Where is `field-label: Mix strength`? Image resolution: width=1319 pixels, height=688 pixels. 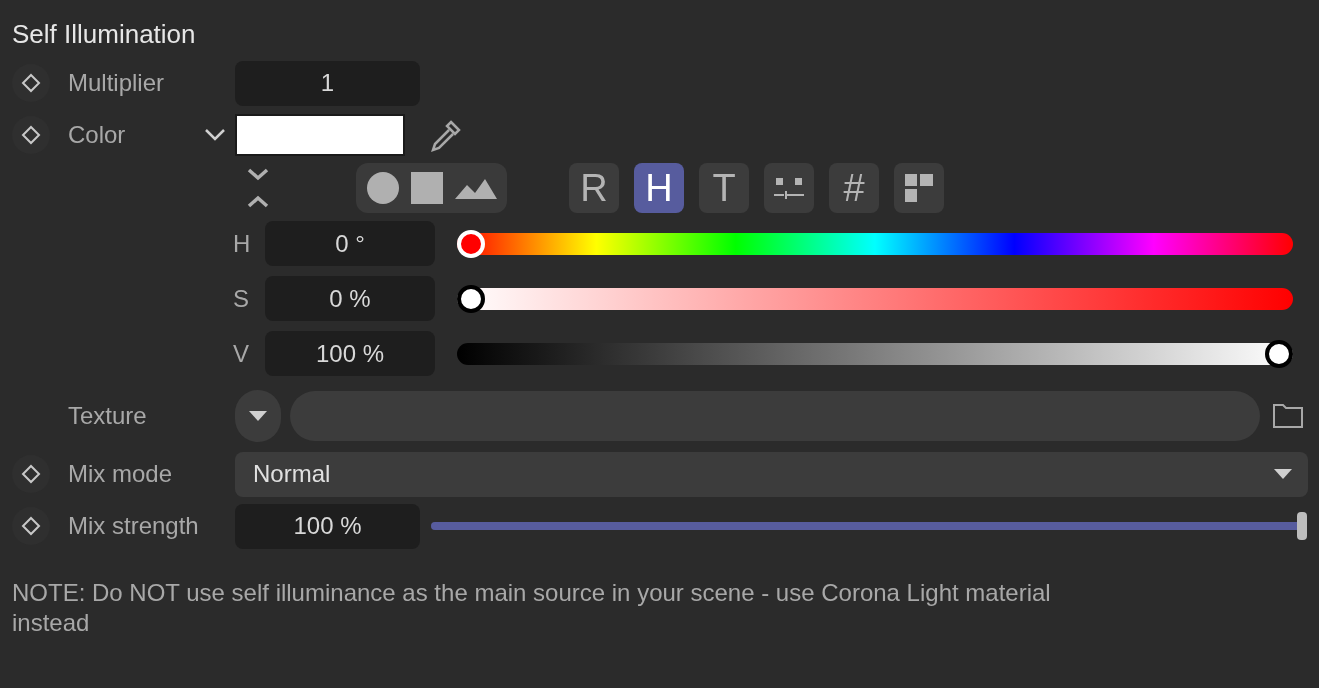 field-label: Mix strength is located at coordinates (134, 526).